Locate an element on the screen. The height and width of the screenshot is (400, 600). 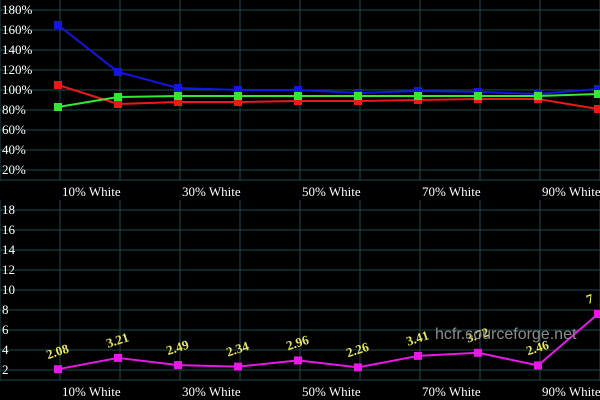
y-tick-label: 10 is located at coordinates (8, 289).